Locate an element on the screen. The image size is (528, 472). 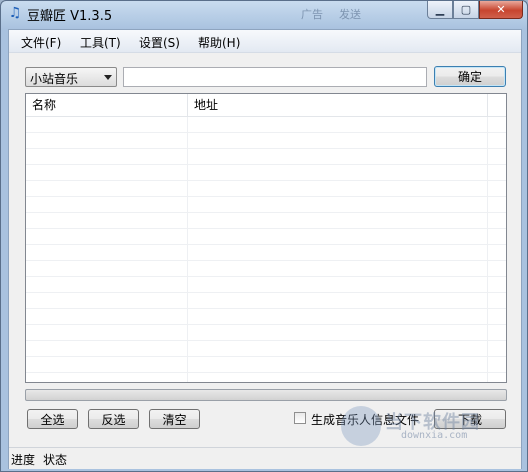
background-ghost-text: 广告 is located at coordinates (312, 14).